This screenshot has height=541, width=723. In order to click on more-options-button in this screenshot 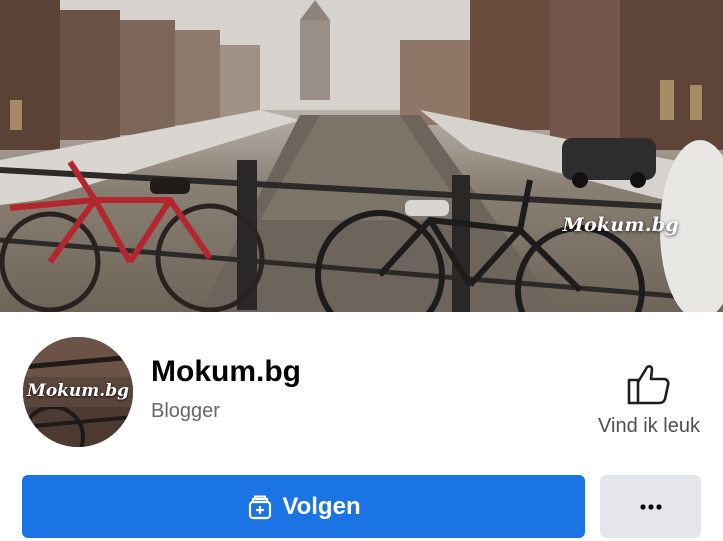, I will do `click(650, 506)`.